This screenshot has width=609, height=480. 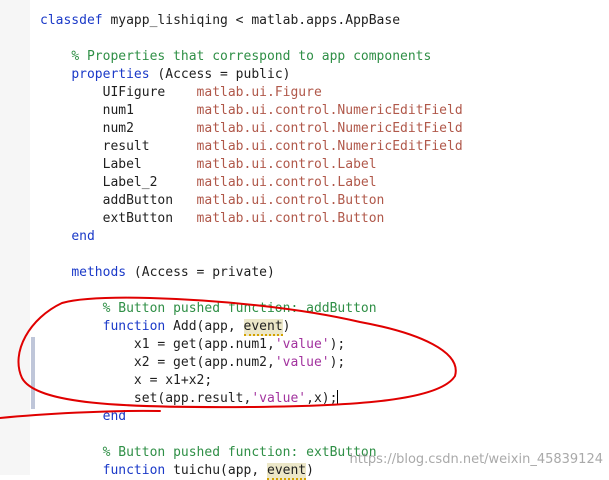 I want to click on watermark-text: https://blog.csdn.net/weixin_45839124, so click(x=476, y=459).